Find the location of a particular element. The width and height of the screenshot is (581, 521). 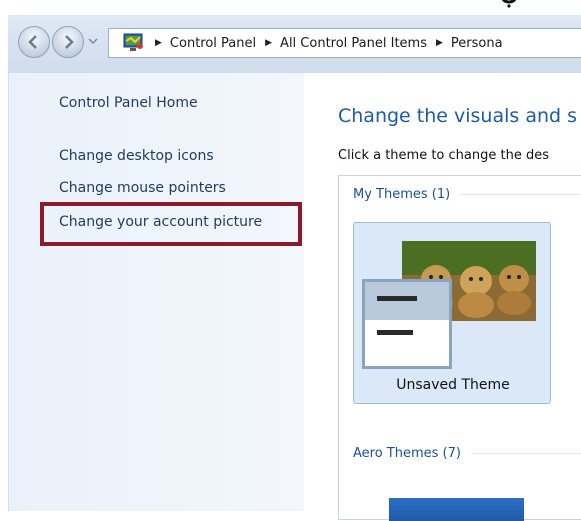

page-subtitle: Click a theme to change the des is located at coordinates (443, 155).